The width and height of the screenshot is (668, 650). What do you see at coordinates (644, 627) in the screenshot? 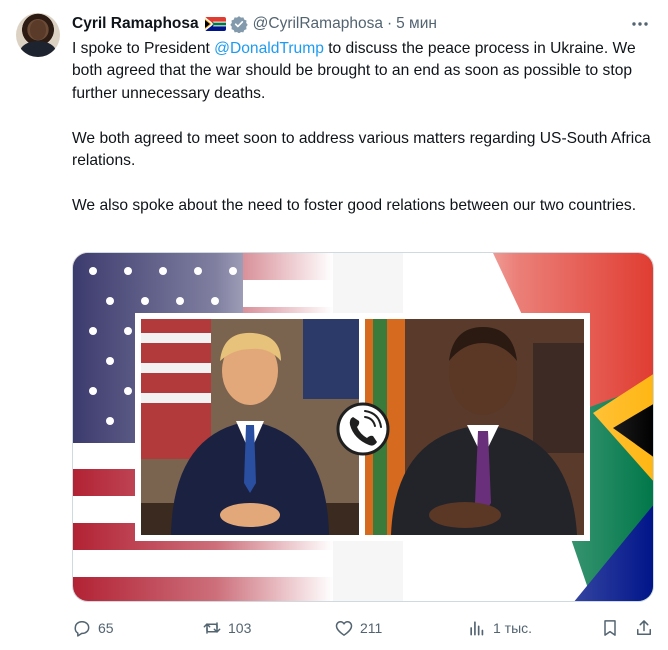
I see `share-icon` at bounding box center [644, 627].